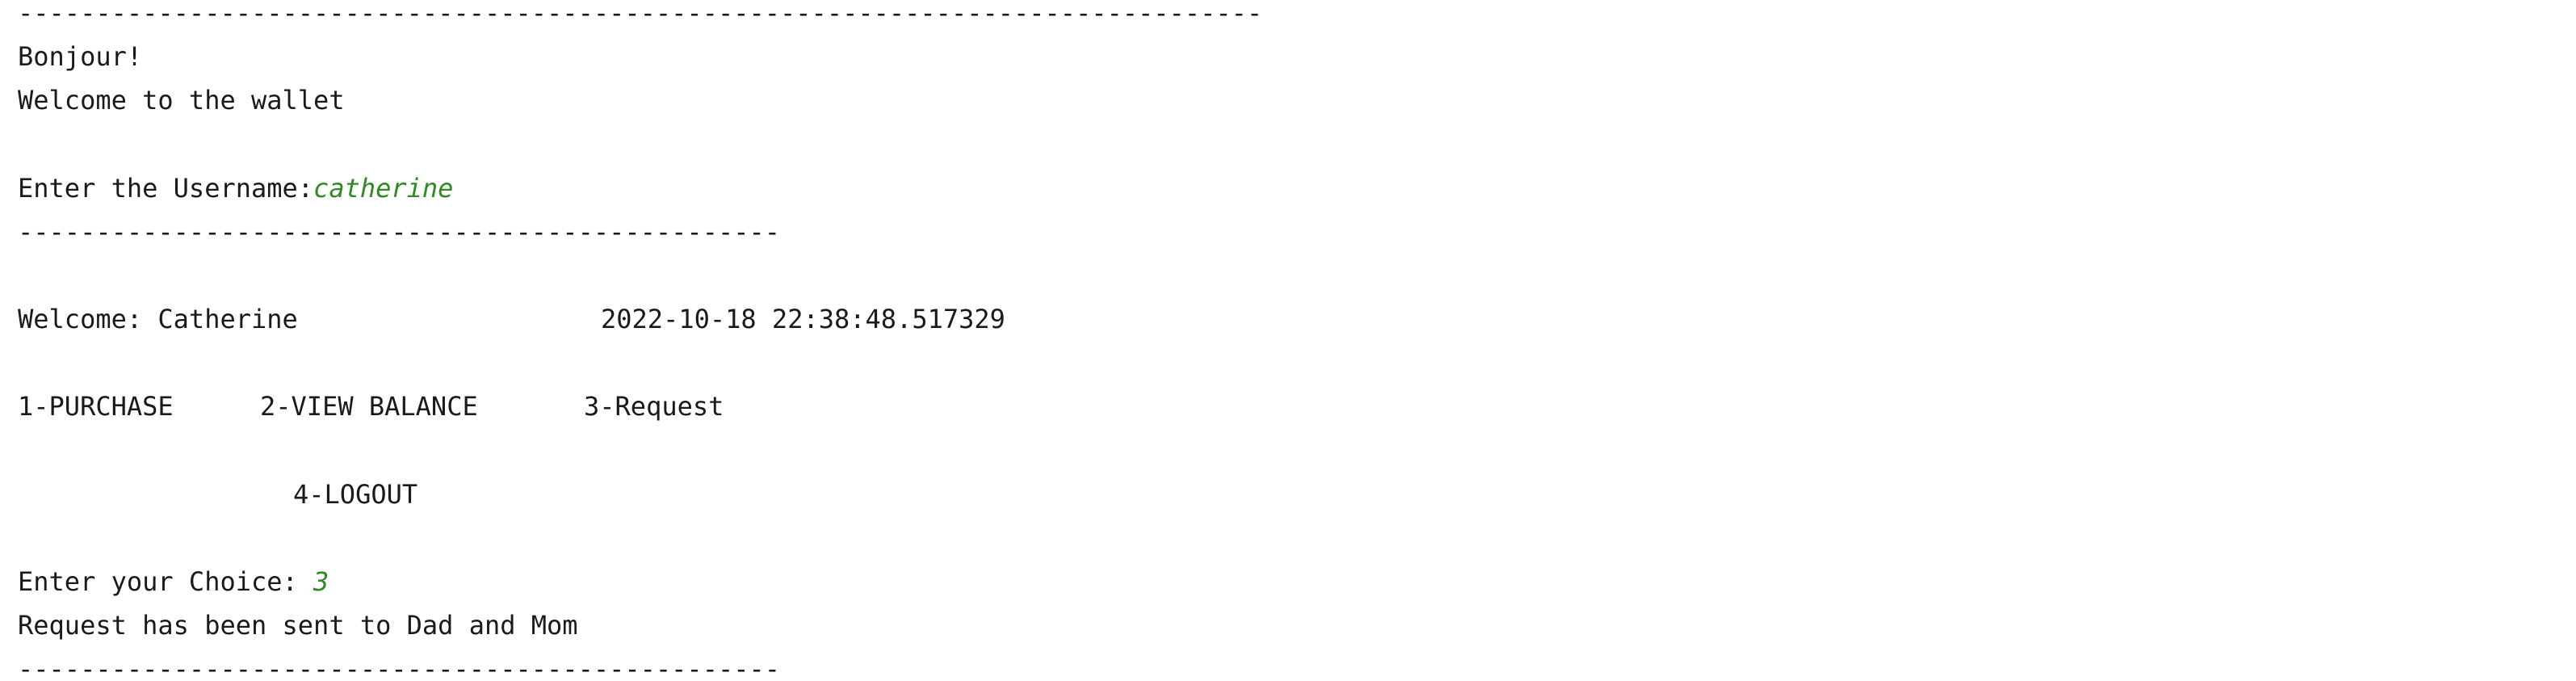 Image resolution: width=2576 pixels, height=681 pixels. Describe the element at coordinates (369, 406) in the screenshot. I see `menu-option-view-balance: 2-VIEW BALANCE` at that location.